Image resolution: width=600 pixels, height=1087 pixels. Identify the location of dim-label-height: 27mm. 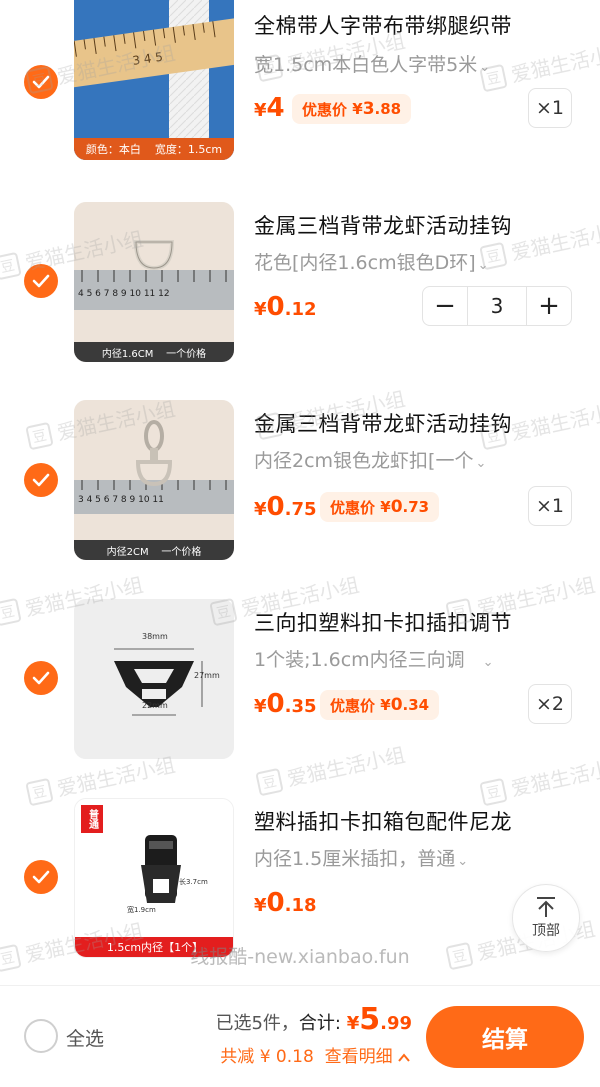
(207, 675).